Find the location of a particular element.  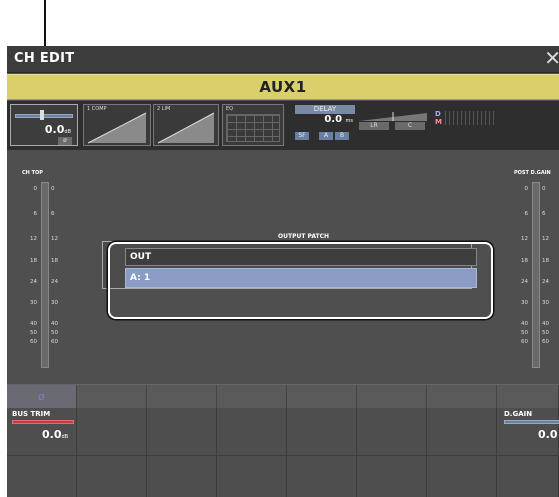

sf-button: SF is located at coordinates (302, 136).